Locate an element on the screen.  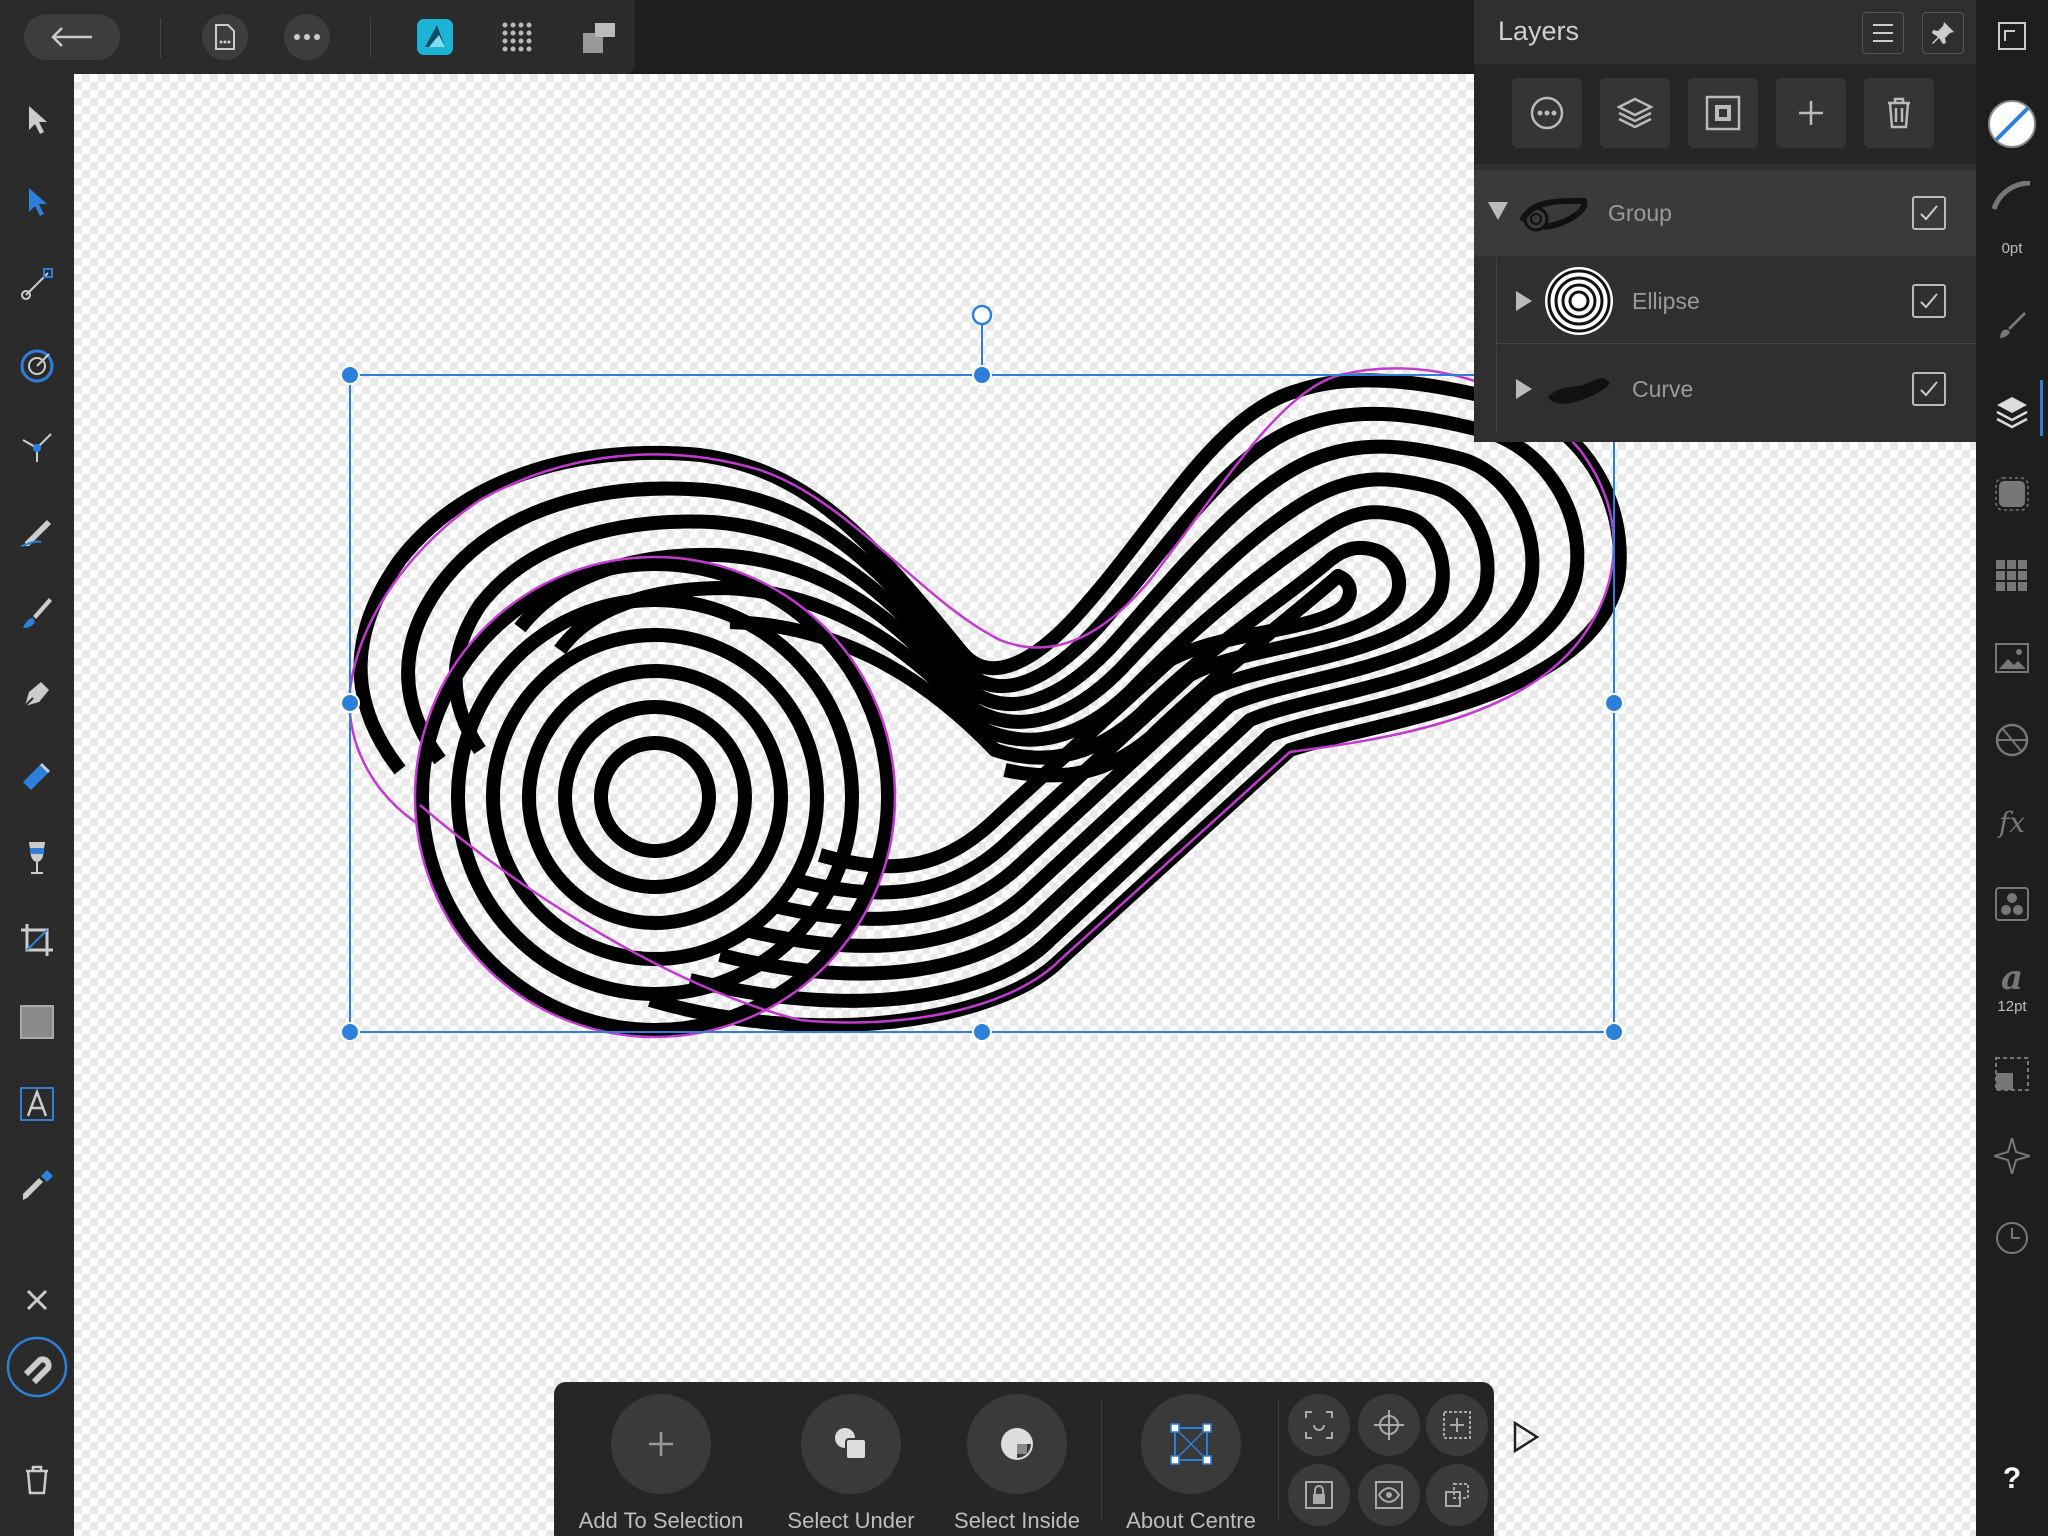
crop-tool is located at coordinates (37, 940).